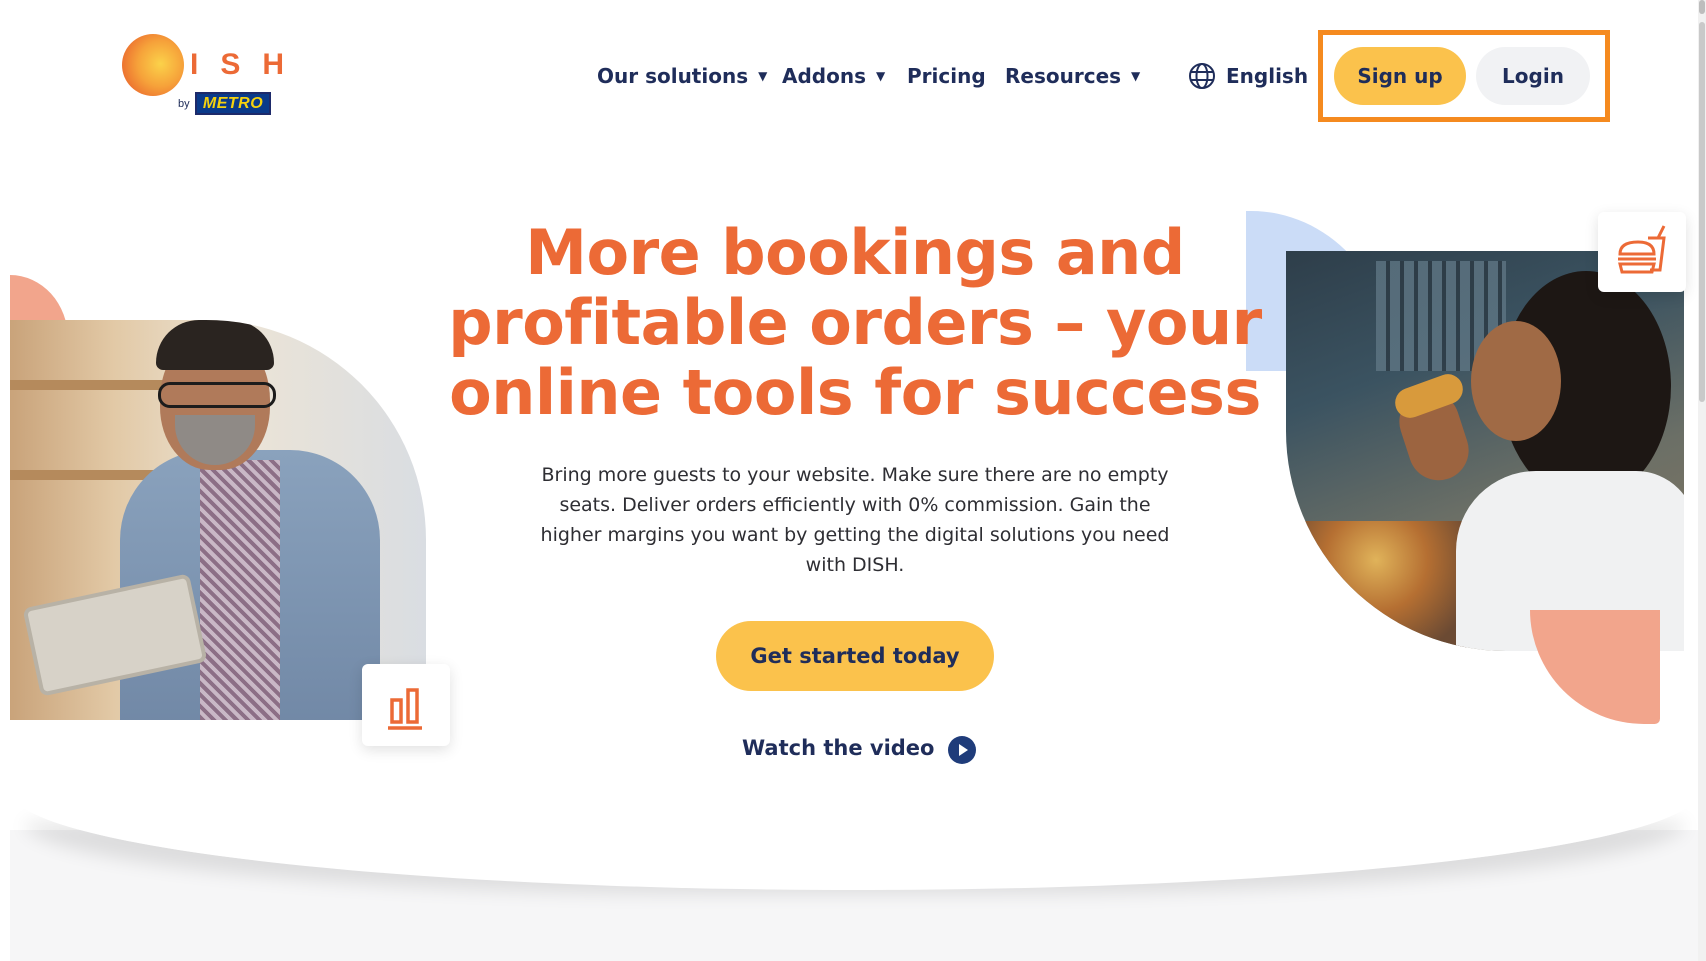  I want to click on scrollbar-arrow, so click(1702, 7).